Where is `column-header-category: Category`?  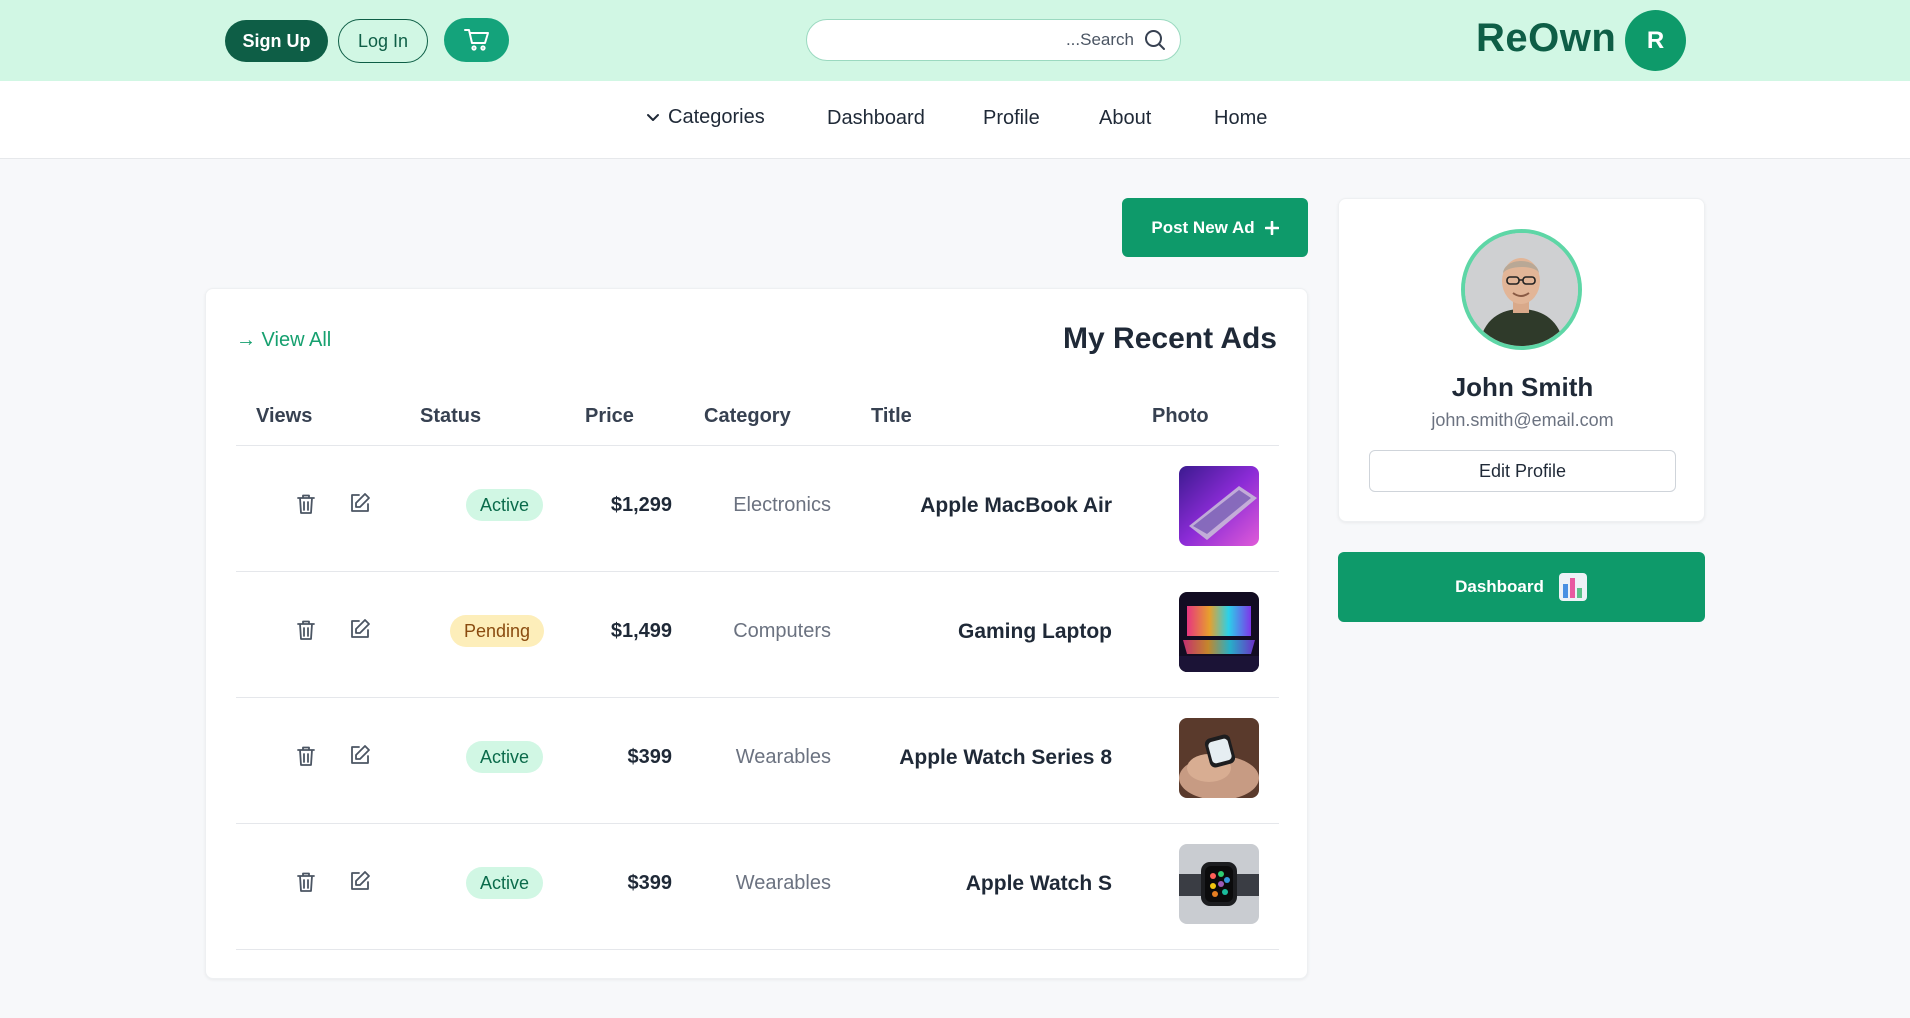 column-header-category: Category is located at coordinates (747, 416).